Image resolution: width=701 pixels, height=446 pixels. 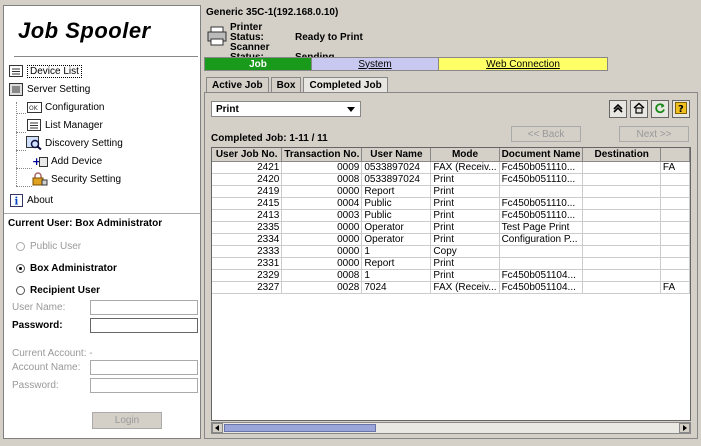 I want to click on radio-recipient-user: Recipient User, so click(x=58, y=290).